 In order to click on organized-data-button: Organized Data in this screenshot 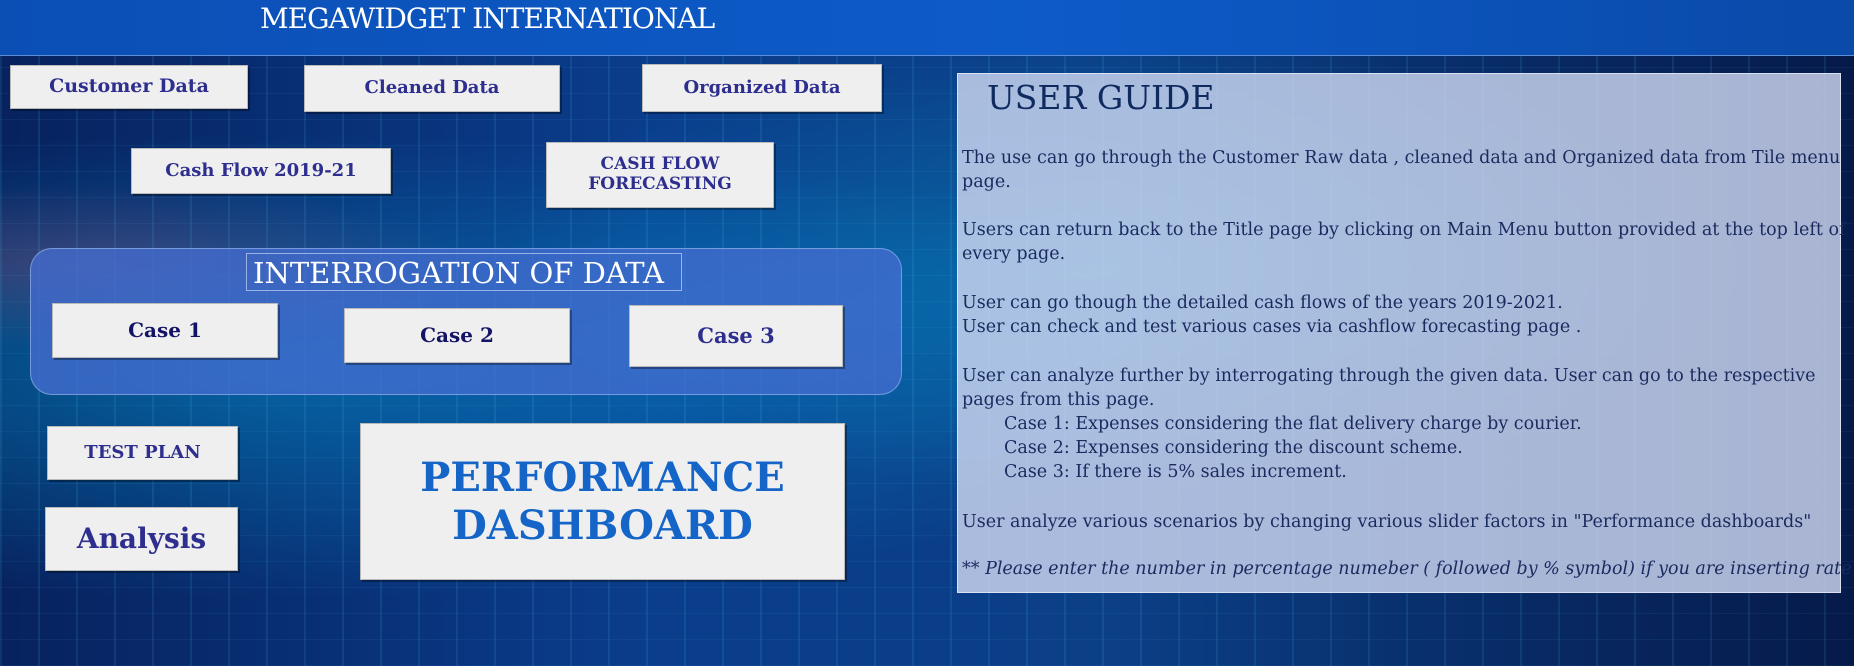, I will do `click(762, 88)`.